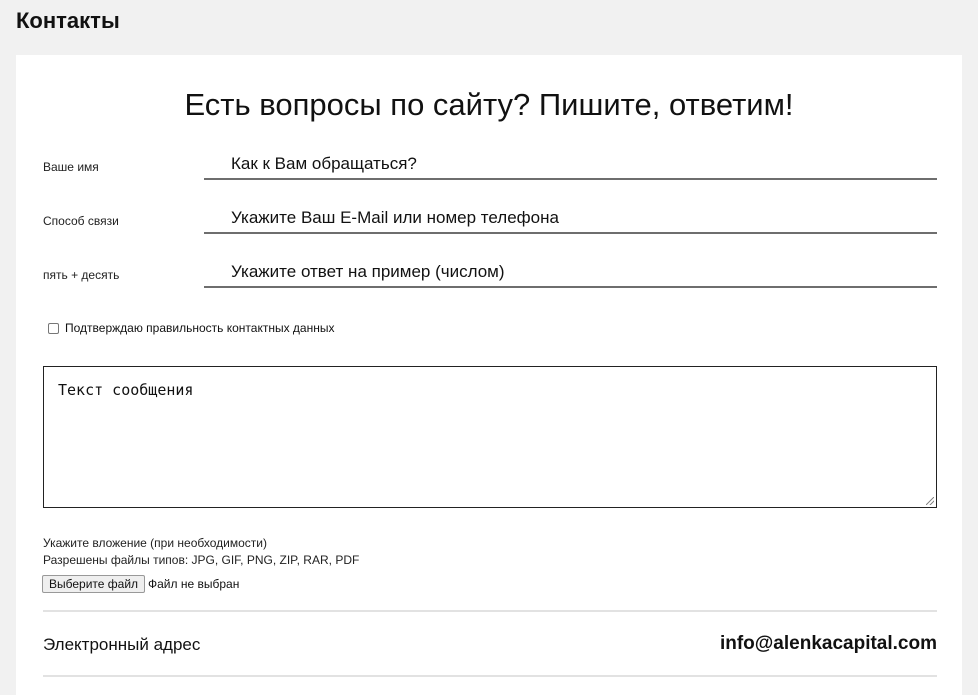  What do you see at coordinates (570, 274) in the screenshot?
I see `captcha-input: Укажите ответ на пример (числом)` at bounding box center [570, 274].